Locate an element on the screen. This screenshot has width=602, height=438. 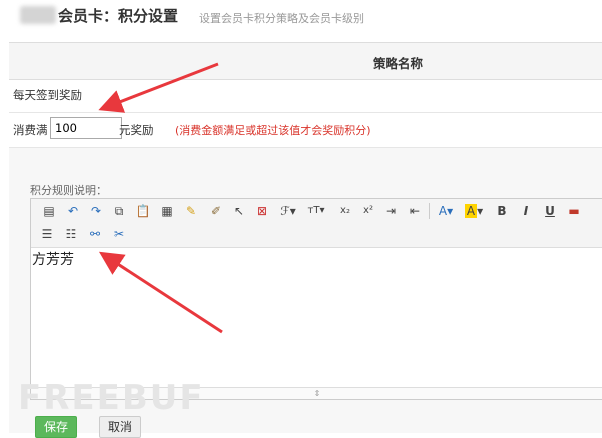
annotation-arrows is located at coordinates (160, 198).